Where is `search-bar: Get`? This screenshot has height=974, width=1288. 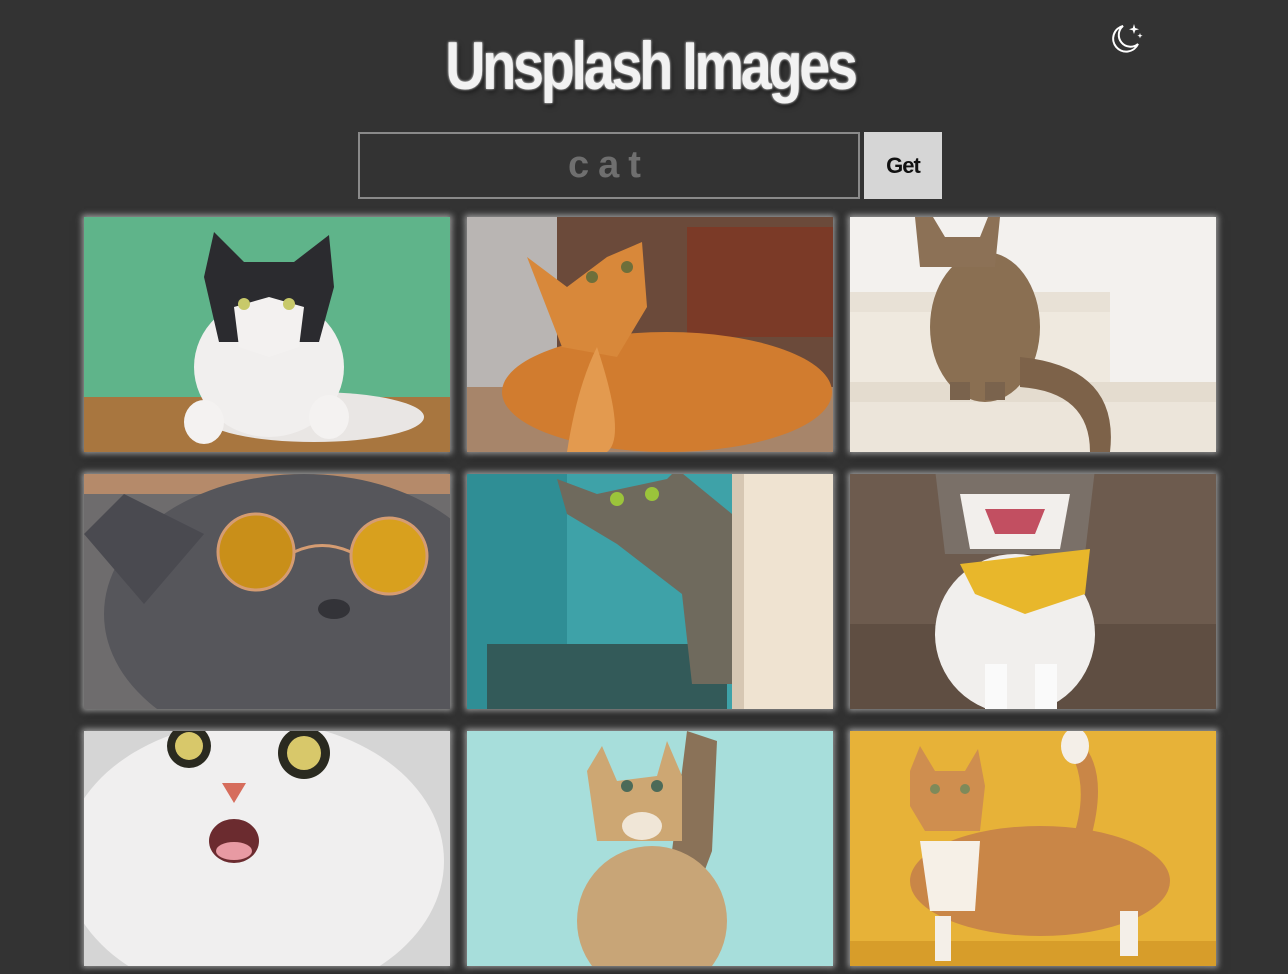
search-bar: Get is located at coordinates (650, 165).